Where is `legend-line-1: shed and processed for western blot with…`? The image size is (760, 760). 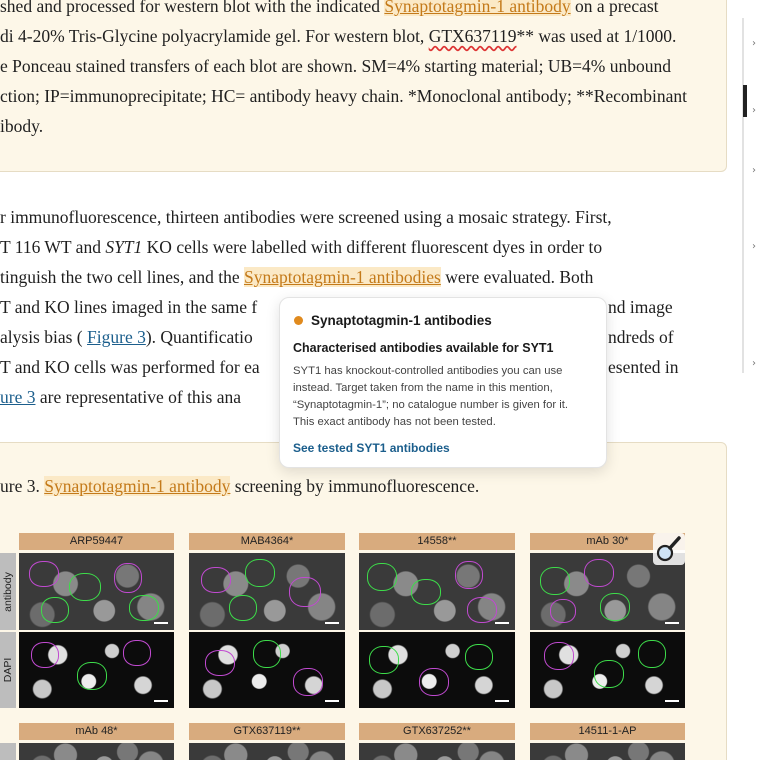
legend-line-1: shed and processed for western blot with… is located at coordinates (329, 8).